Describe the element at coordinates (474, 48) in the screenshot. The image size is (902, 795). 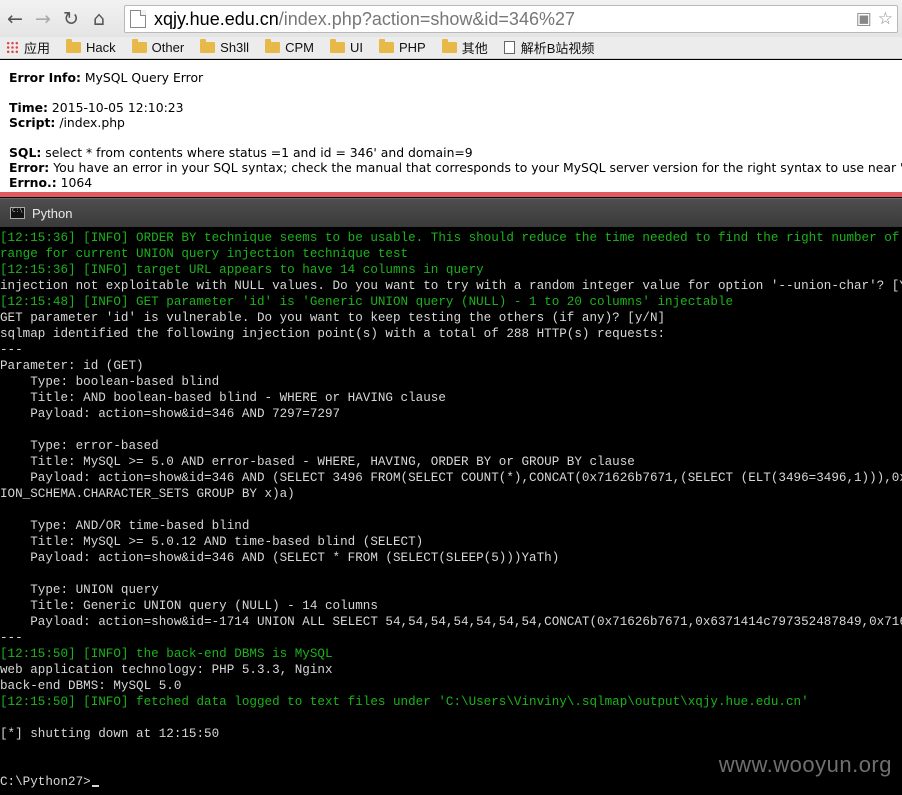
I see `bookmark-label: 其他` at that location.